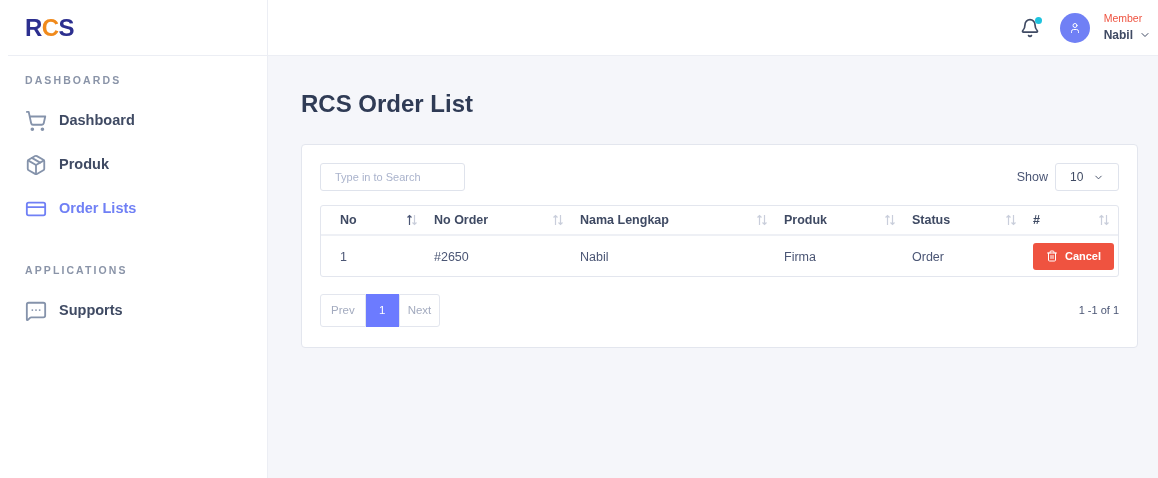 Image resolution: width=1158 pixels, height=478 pixels. I want to click on user-menu: Nabil, so click(1127, 35).